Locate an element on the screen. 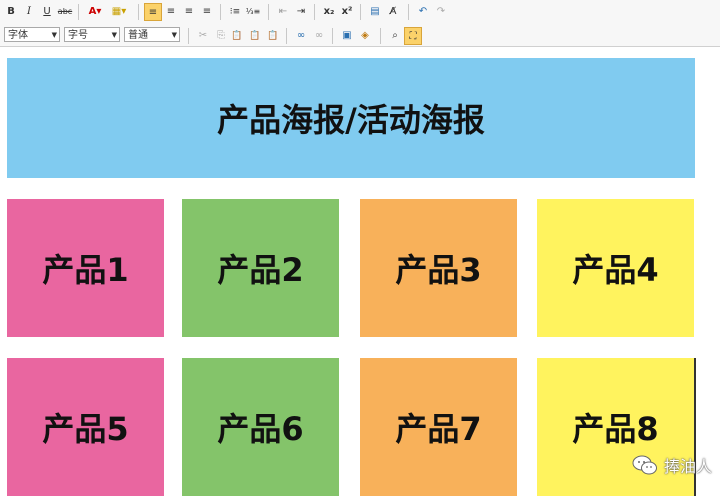 The image size is (720, 503). bold-button: B is located at coordinates (11, 12).